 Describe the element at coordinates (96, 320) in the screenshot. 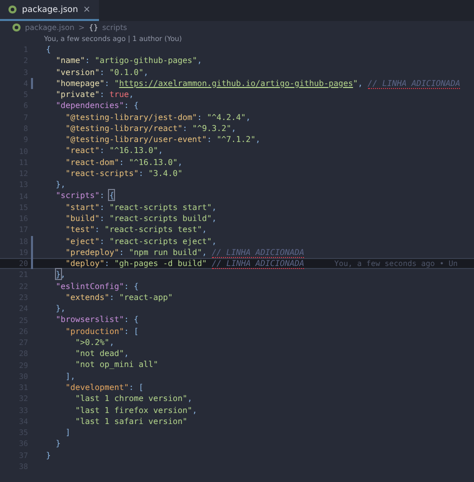

I see `code-line: "browserslist": {` at that location.